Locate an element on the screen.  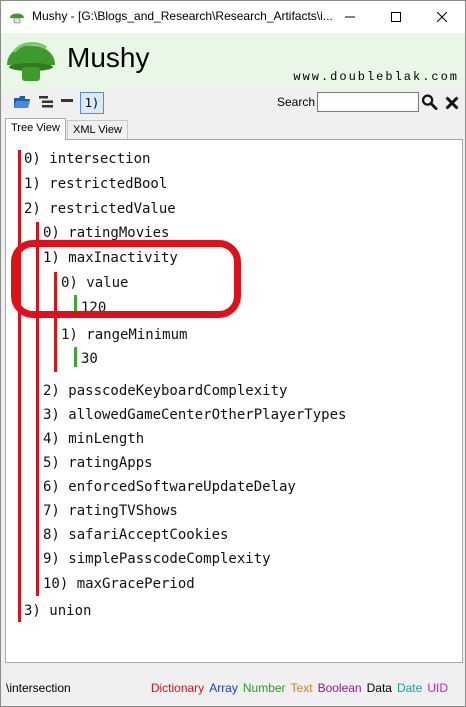
tree-node-intersection: 0) intersection is located at coordinates (87, 159).